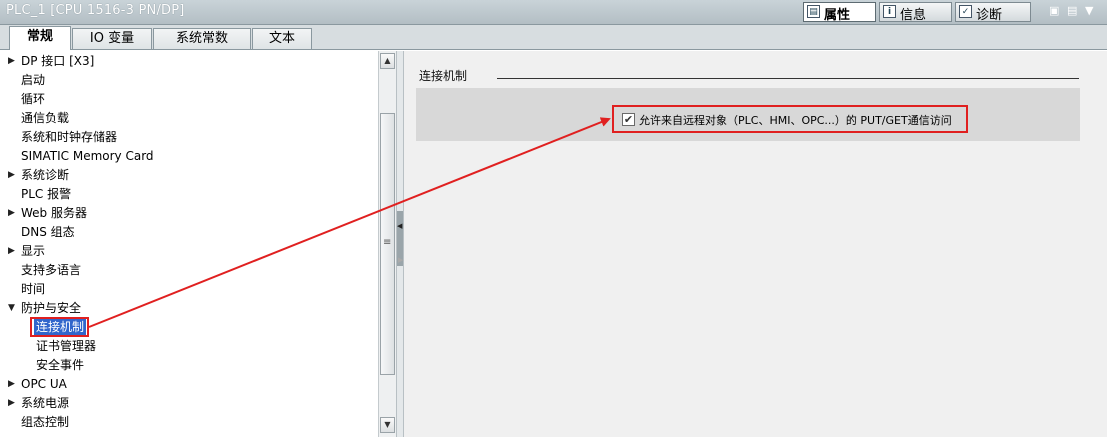  What do you see at coordinates (1054, 12) in the screenshot?
I see `restore-window-icon: ▣` at bounding box center [1054, 12].